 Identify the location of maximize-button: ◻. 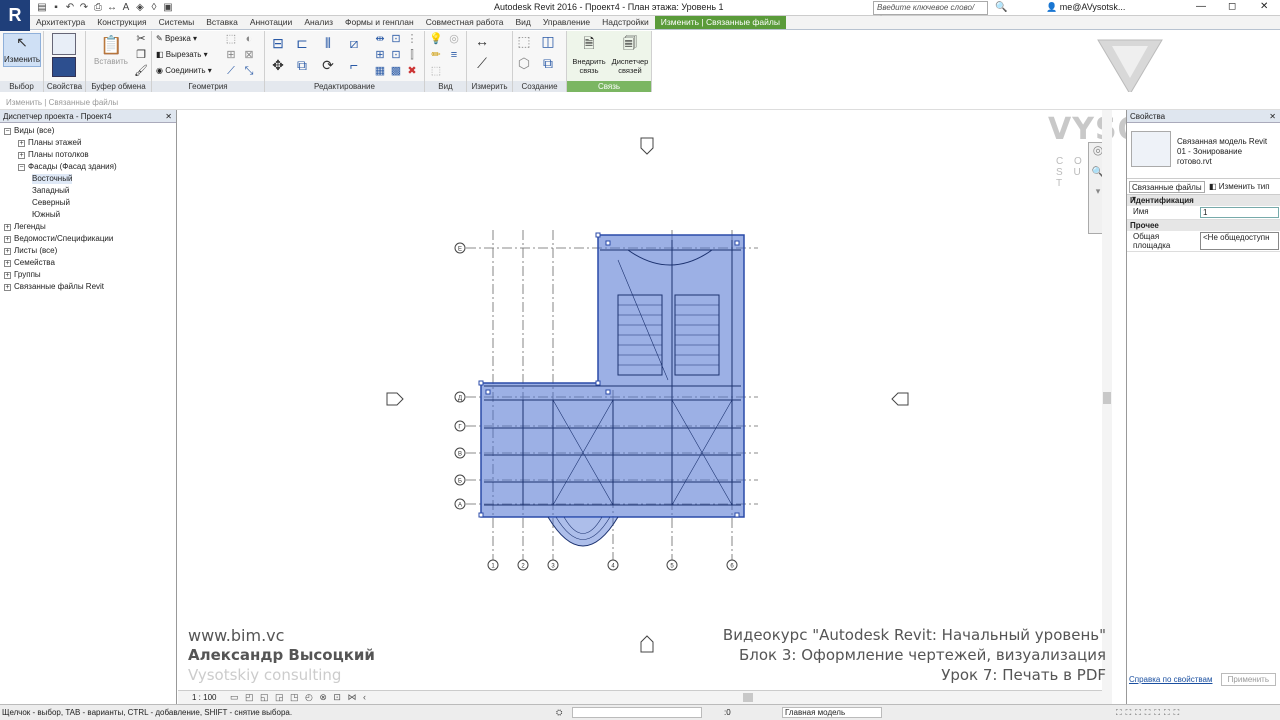
(1232, 6).